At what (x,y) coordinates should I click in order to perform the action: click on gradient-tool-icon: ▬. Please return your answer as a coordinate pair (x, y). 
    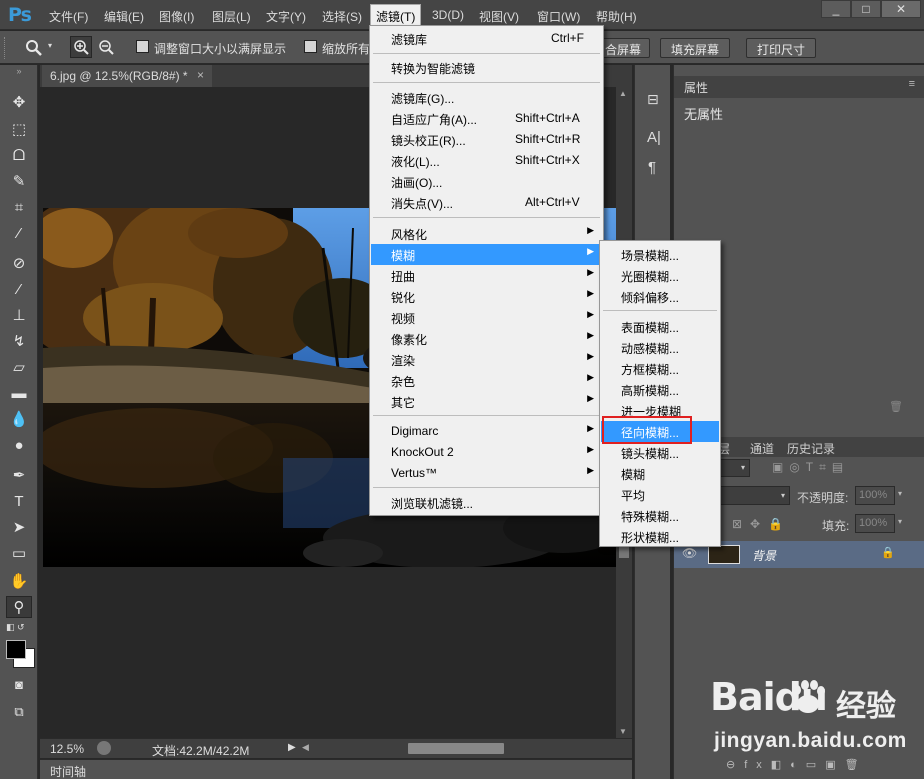
    Looking at the image, I should click on (19, 394).